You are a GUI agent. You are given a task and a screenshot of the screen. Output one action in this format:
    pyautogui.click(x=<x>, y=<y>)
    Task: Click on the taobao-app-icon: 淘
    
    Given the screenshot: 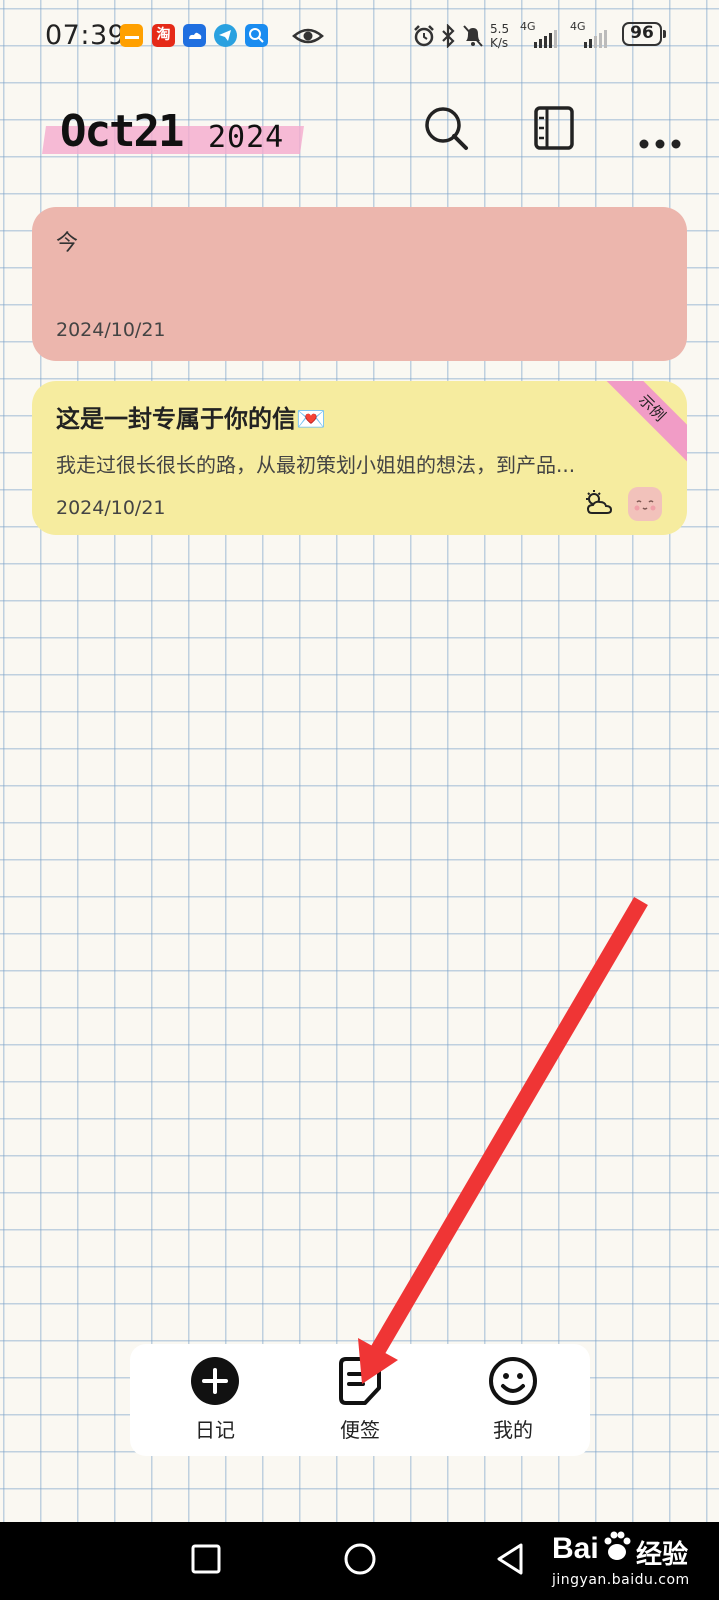 What is the action you would take?
    pyautogui.click(x=163, y=35)
    